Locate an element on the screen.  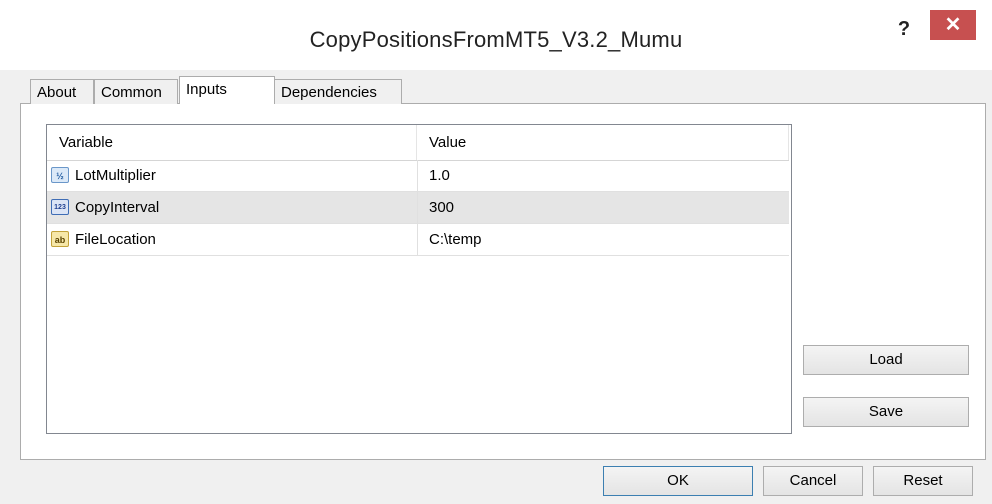
ok-button: OK is located at coordinates (678, 481).